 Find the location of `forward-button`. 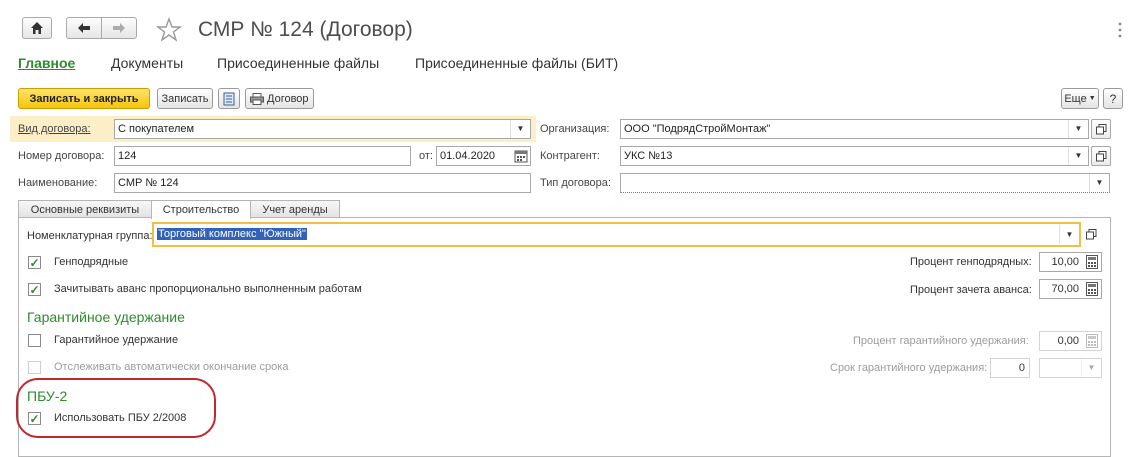

forward-button is located at coordinates (119, 28).